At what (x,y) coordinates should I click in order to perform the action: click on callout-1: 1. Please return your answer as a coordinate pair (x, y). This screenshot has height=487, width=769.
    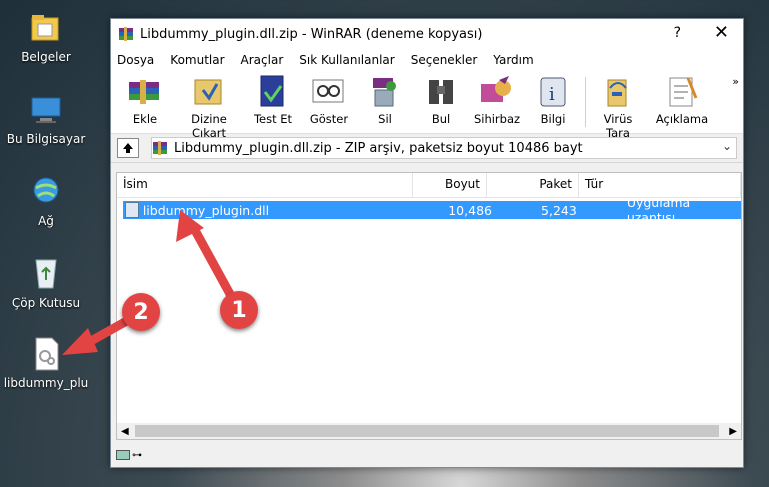
    Looking at the image, I should click on (239, 310).